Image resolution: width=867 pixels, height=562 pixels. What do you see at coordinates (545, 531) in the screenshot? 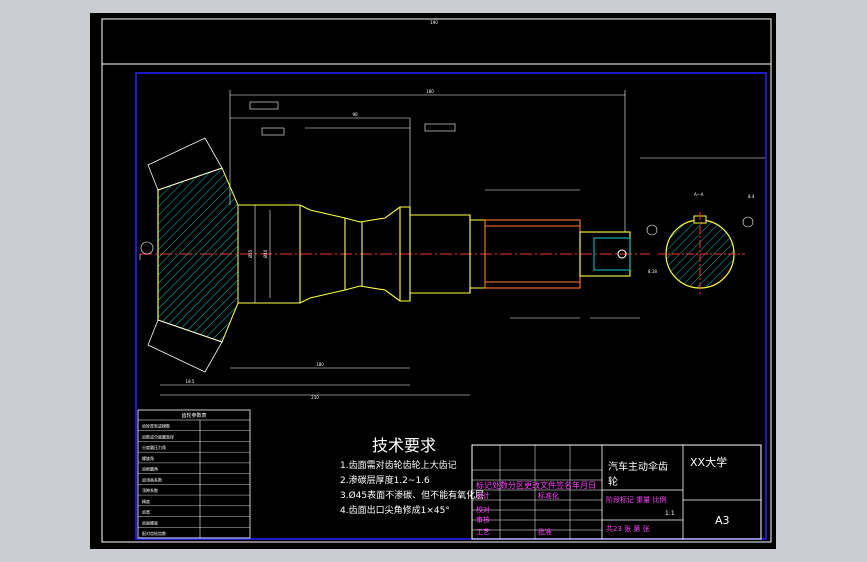
I see `tb-approve: 批准` at bounding box center [545, 531].